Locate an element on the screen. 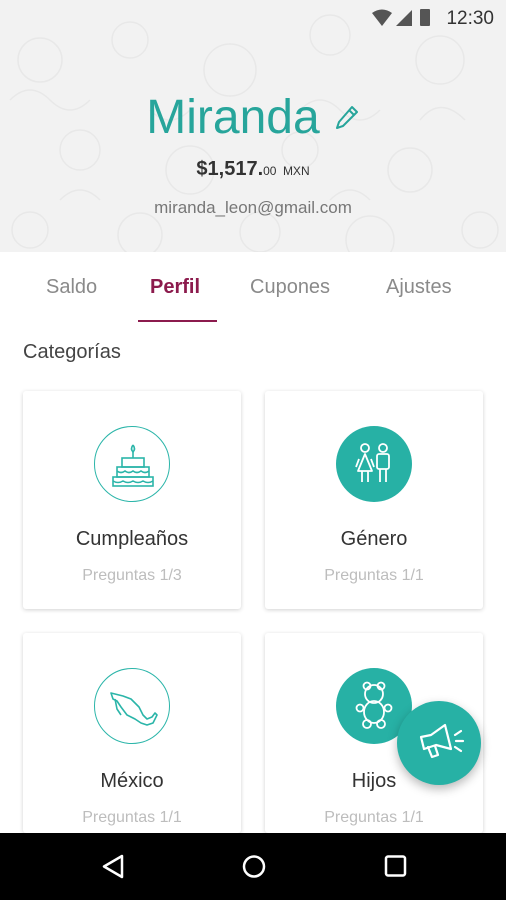  back-icon is located at coordinates (113, 866).